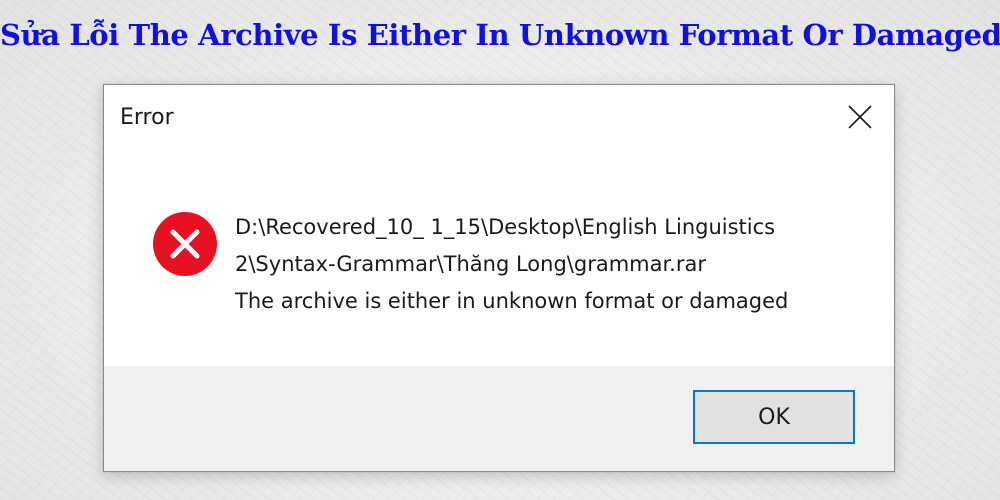 This screenshot has height=500, width=1000. I want to click on message-line-path-2: 2\Syntax-Grammar\Thăng Long\grammar.rar, so click(470, 264).